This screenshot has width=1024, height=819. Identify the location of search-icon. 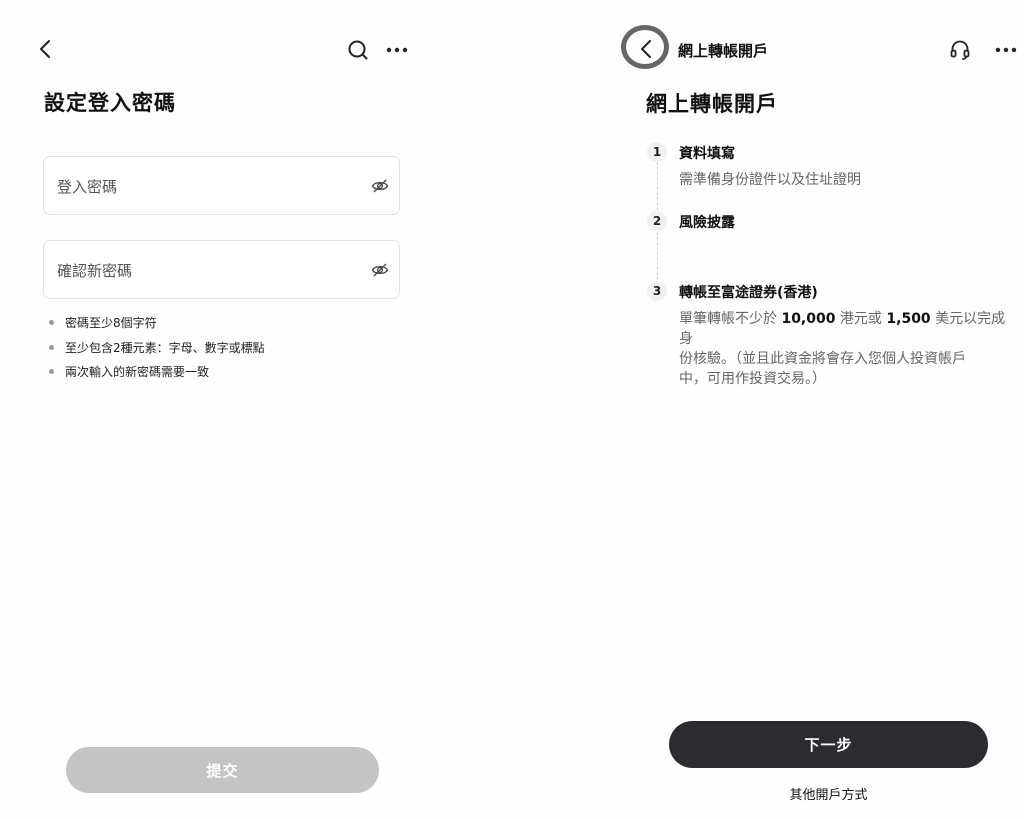
(358, 50).